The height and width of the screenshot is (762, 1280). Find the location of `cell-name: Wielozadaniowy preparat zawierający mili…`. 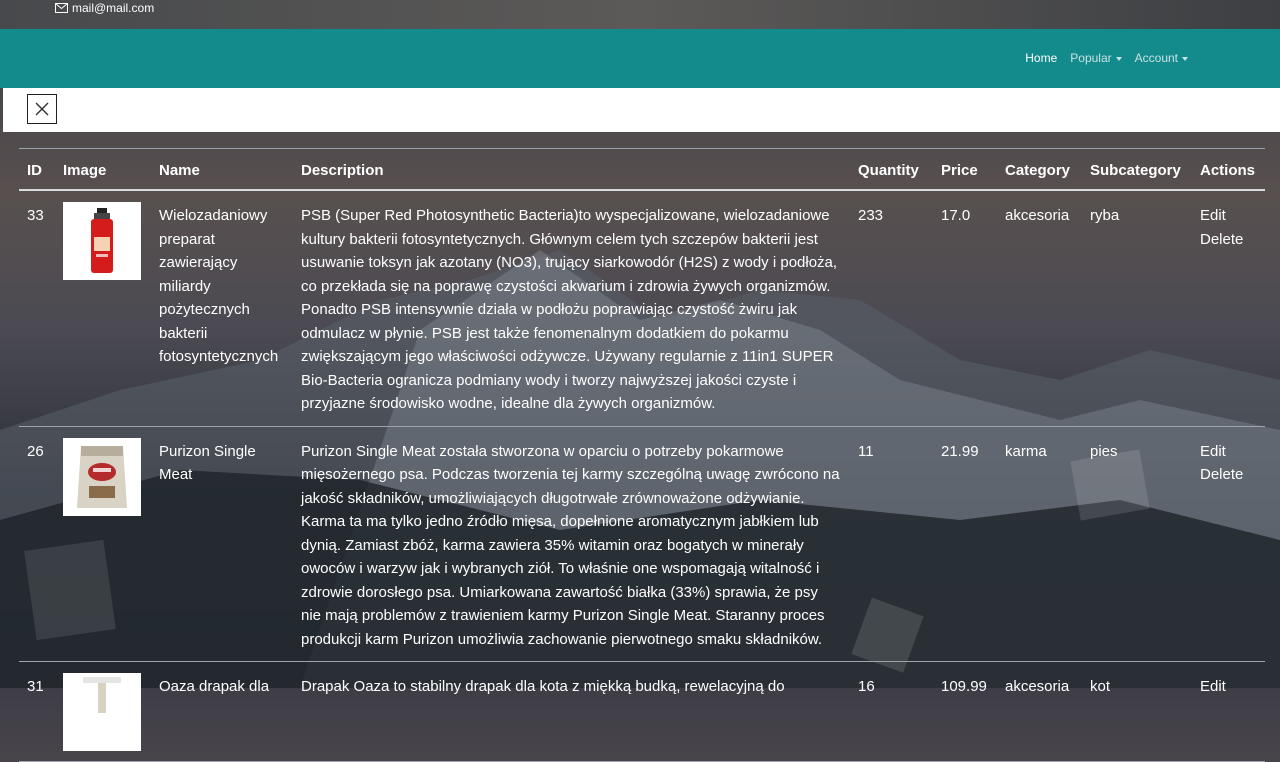

cell-name: Wielozadaniowy preparat zawierający mili… is located at coordinates (222, 308).